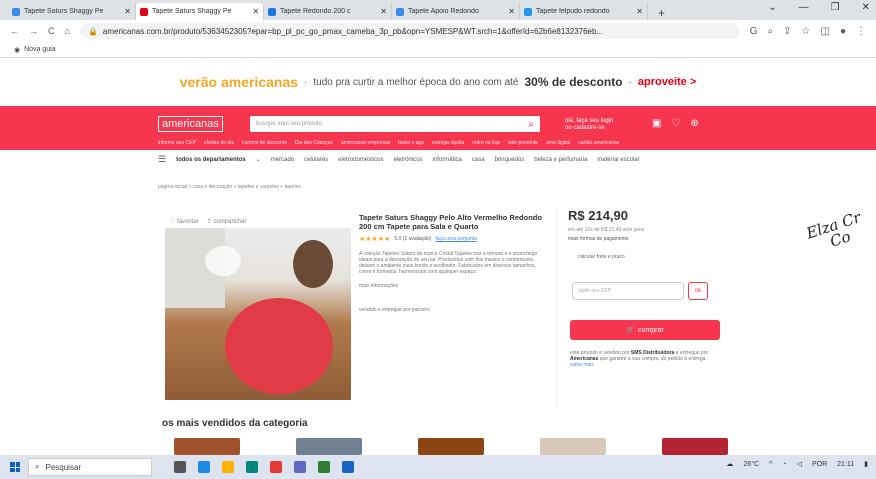 The image size is (876, 479). What do you see at coordinates (667, 82) in the screenshot?
I see `promo-cta-link: aproveite >` at bounding box center [667, 82].